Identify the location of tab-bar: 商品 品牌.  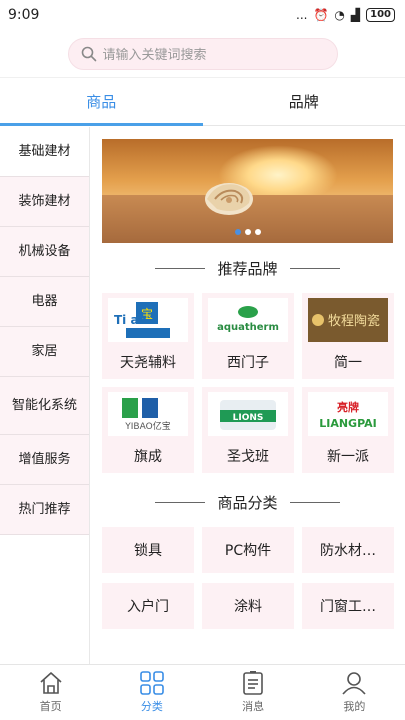
(202, 102).